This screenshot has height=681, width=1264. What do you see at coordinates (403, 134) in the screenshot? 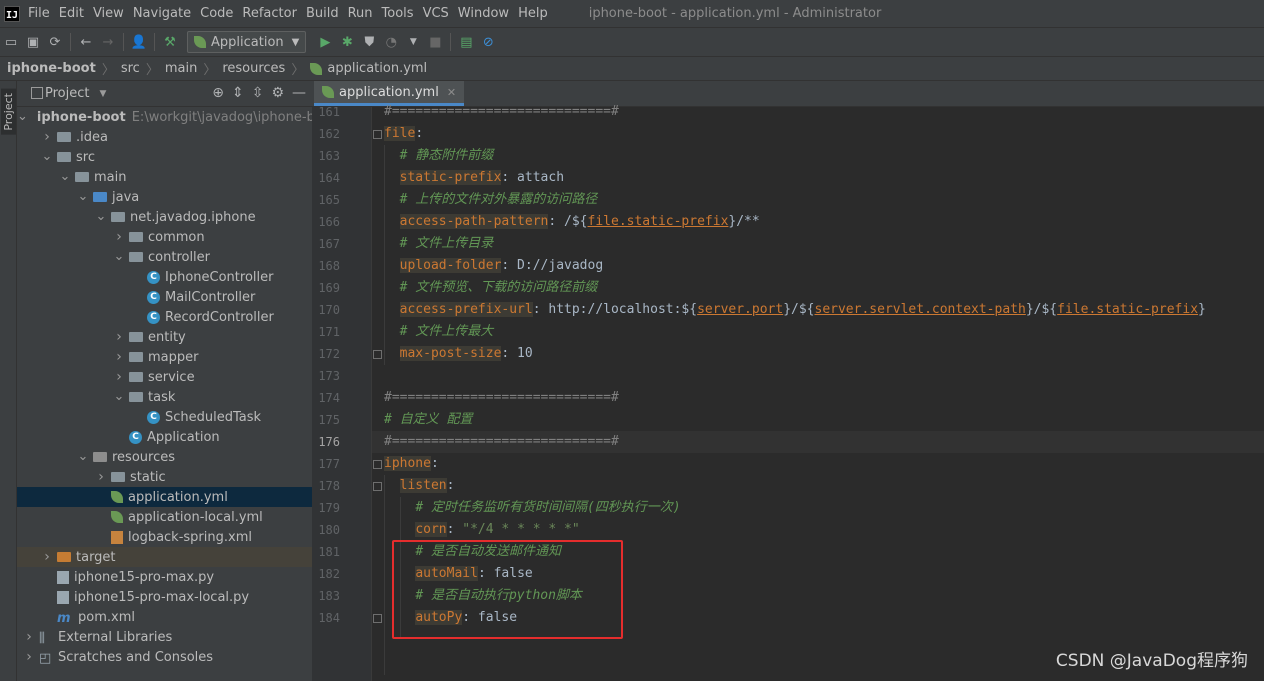
I see `code-line: file:` at bounding box center [403, 134].